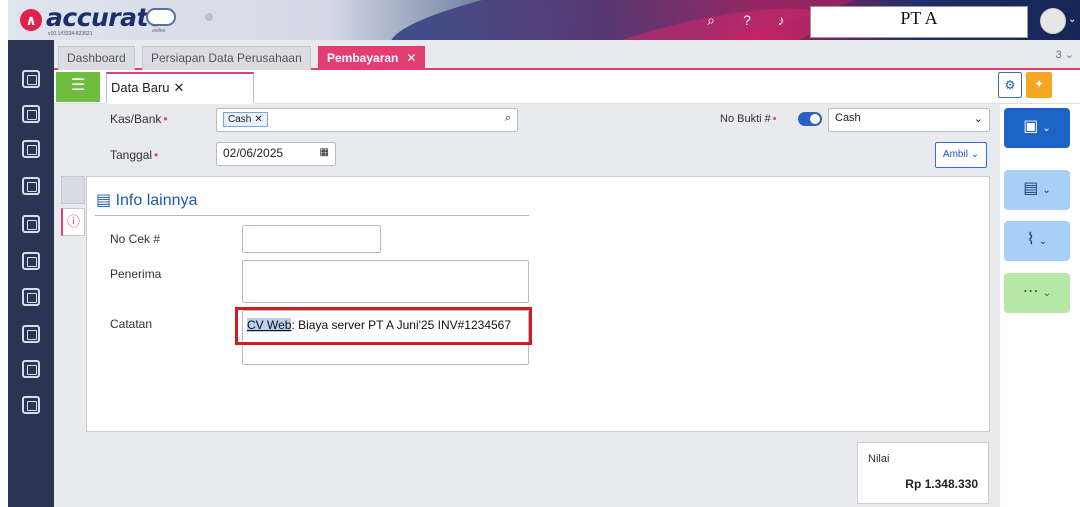 This screenshot has width=1080, height=507. Describe the element at coordinates (31, 369) in the screenshot. I see `reports-icon` at that location.